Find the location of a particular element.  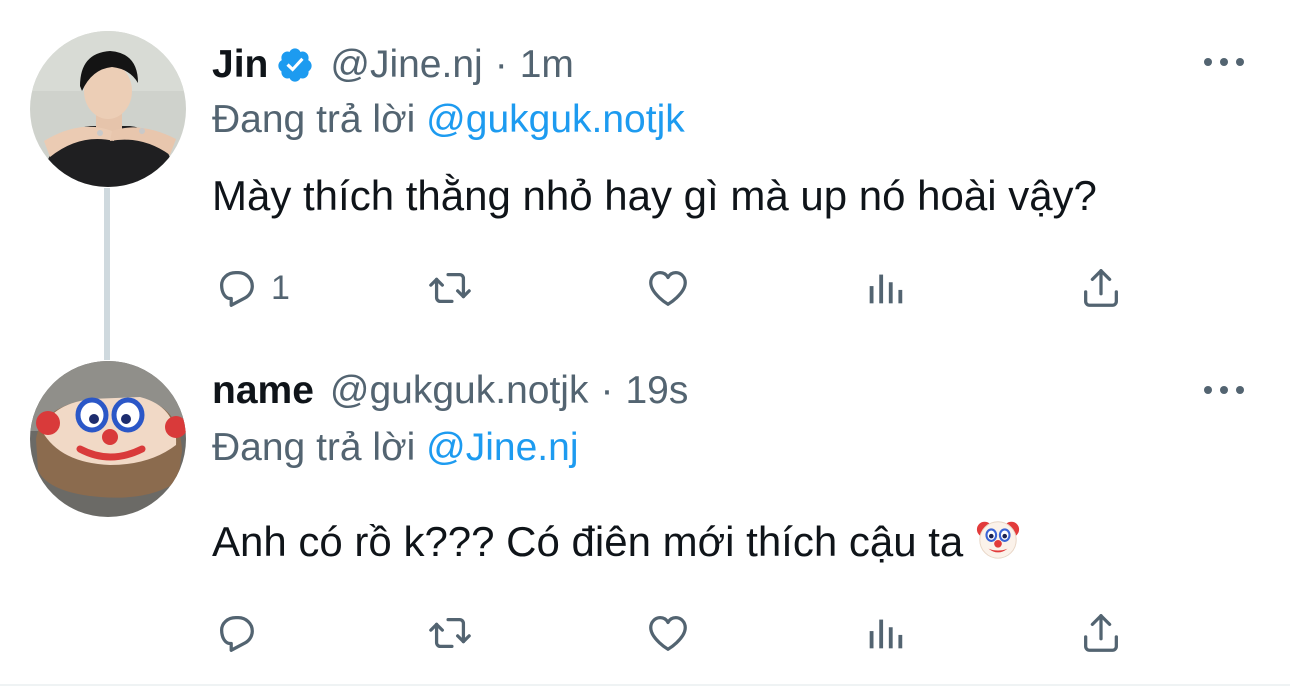

author-name: name is located at coordinates (263, 391).